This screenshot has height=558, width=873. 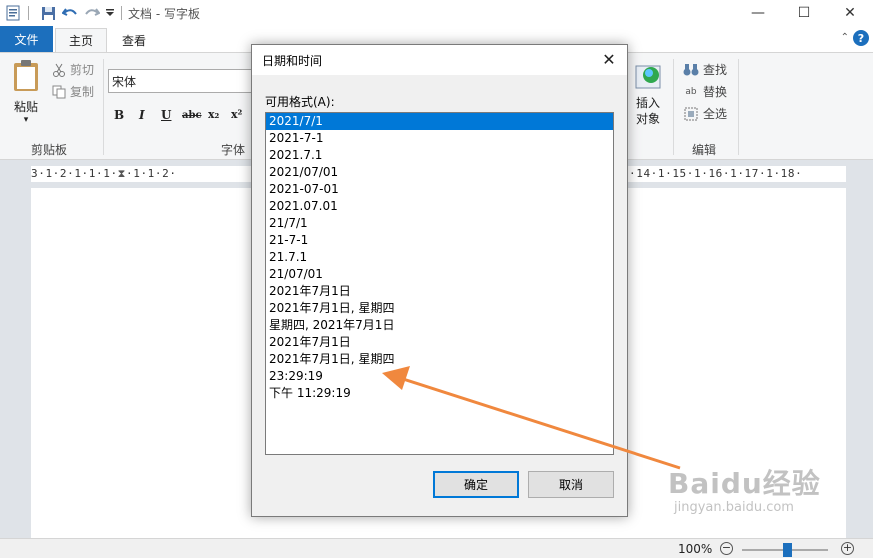 I want to click on save-icon, so click(x=48, y=13).